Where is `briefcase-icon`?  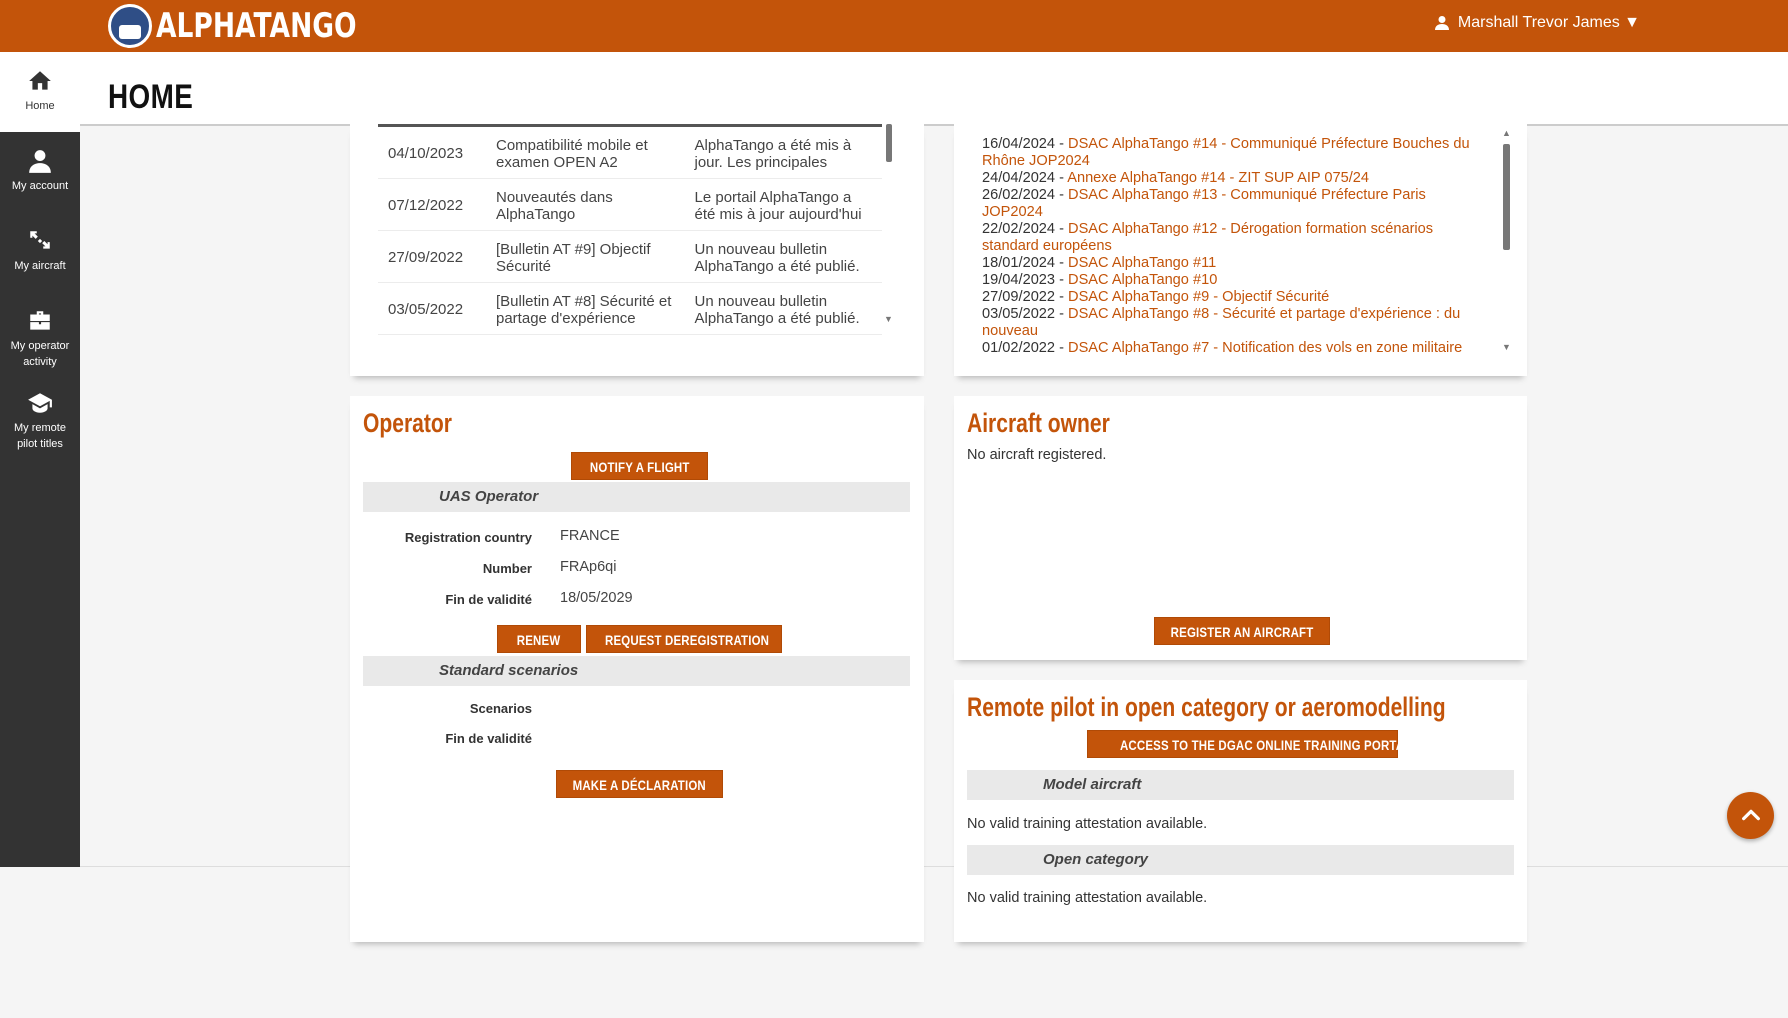 briefcase-icon is located at coordinates (40, 320).